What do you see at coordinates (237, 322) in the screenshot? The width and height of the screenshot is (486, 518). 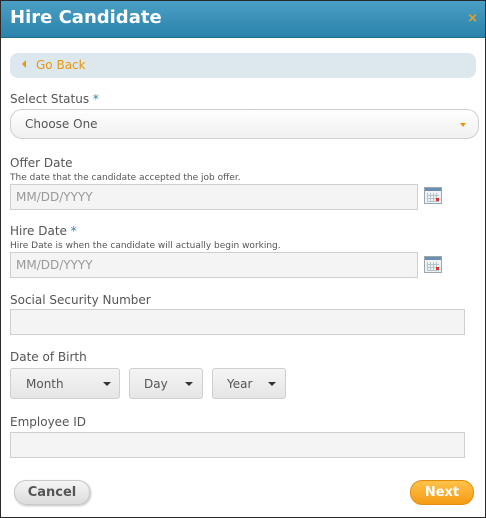 I see `ssn-field` at bounding box center [237, 322].